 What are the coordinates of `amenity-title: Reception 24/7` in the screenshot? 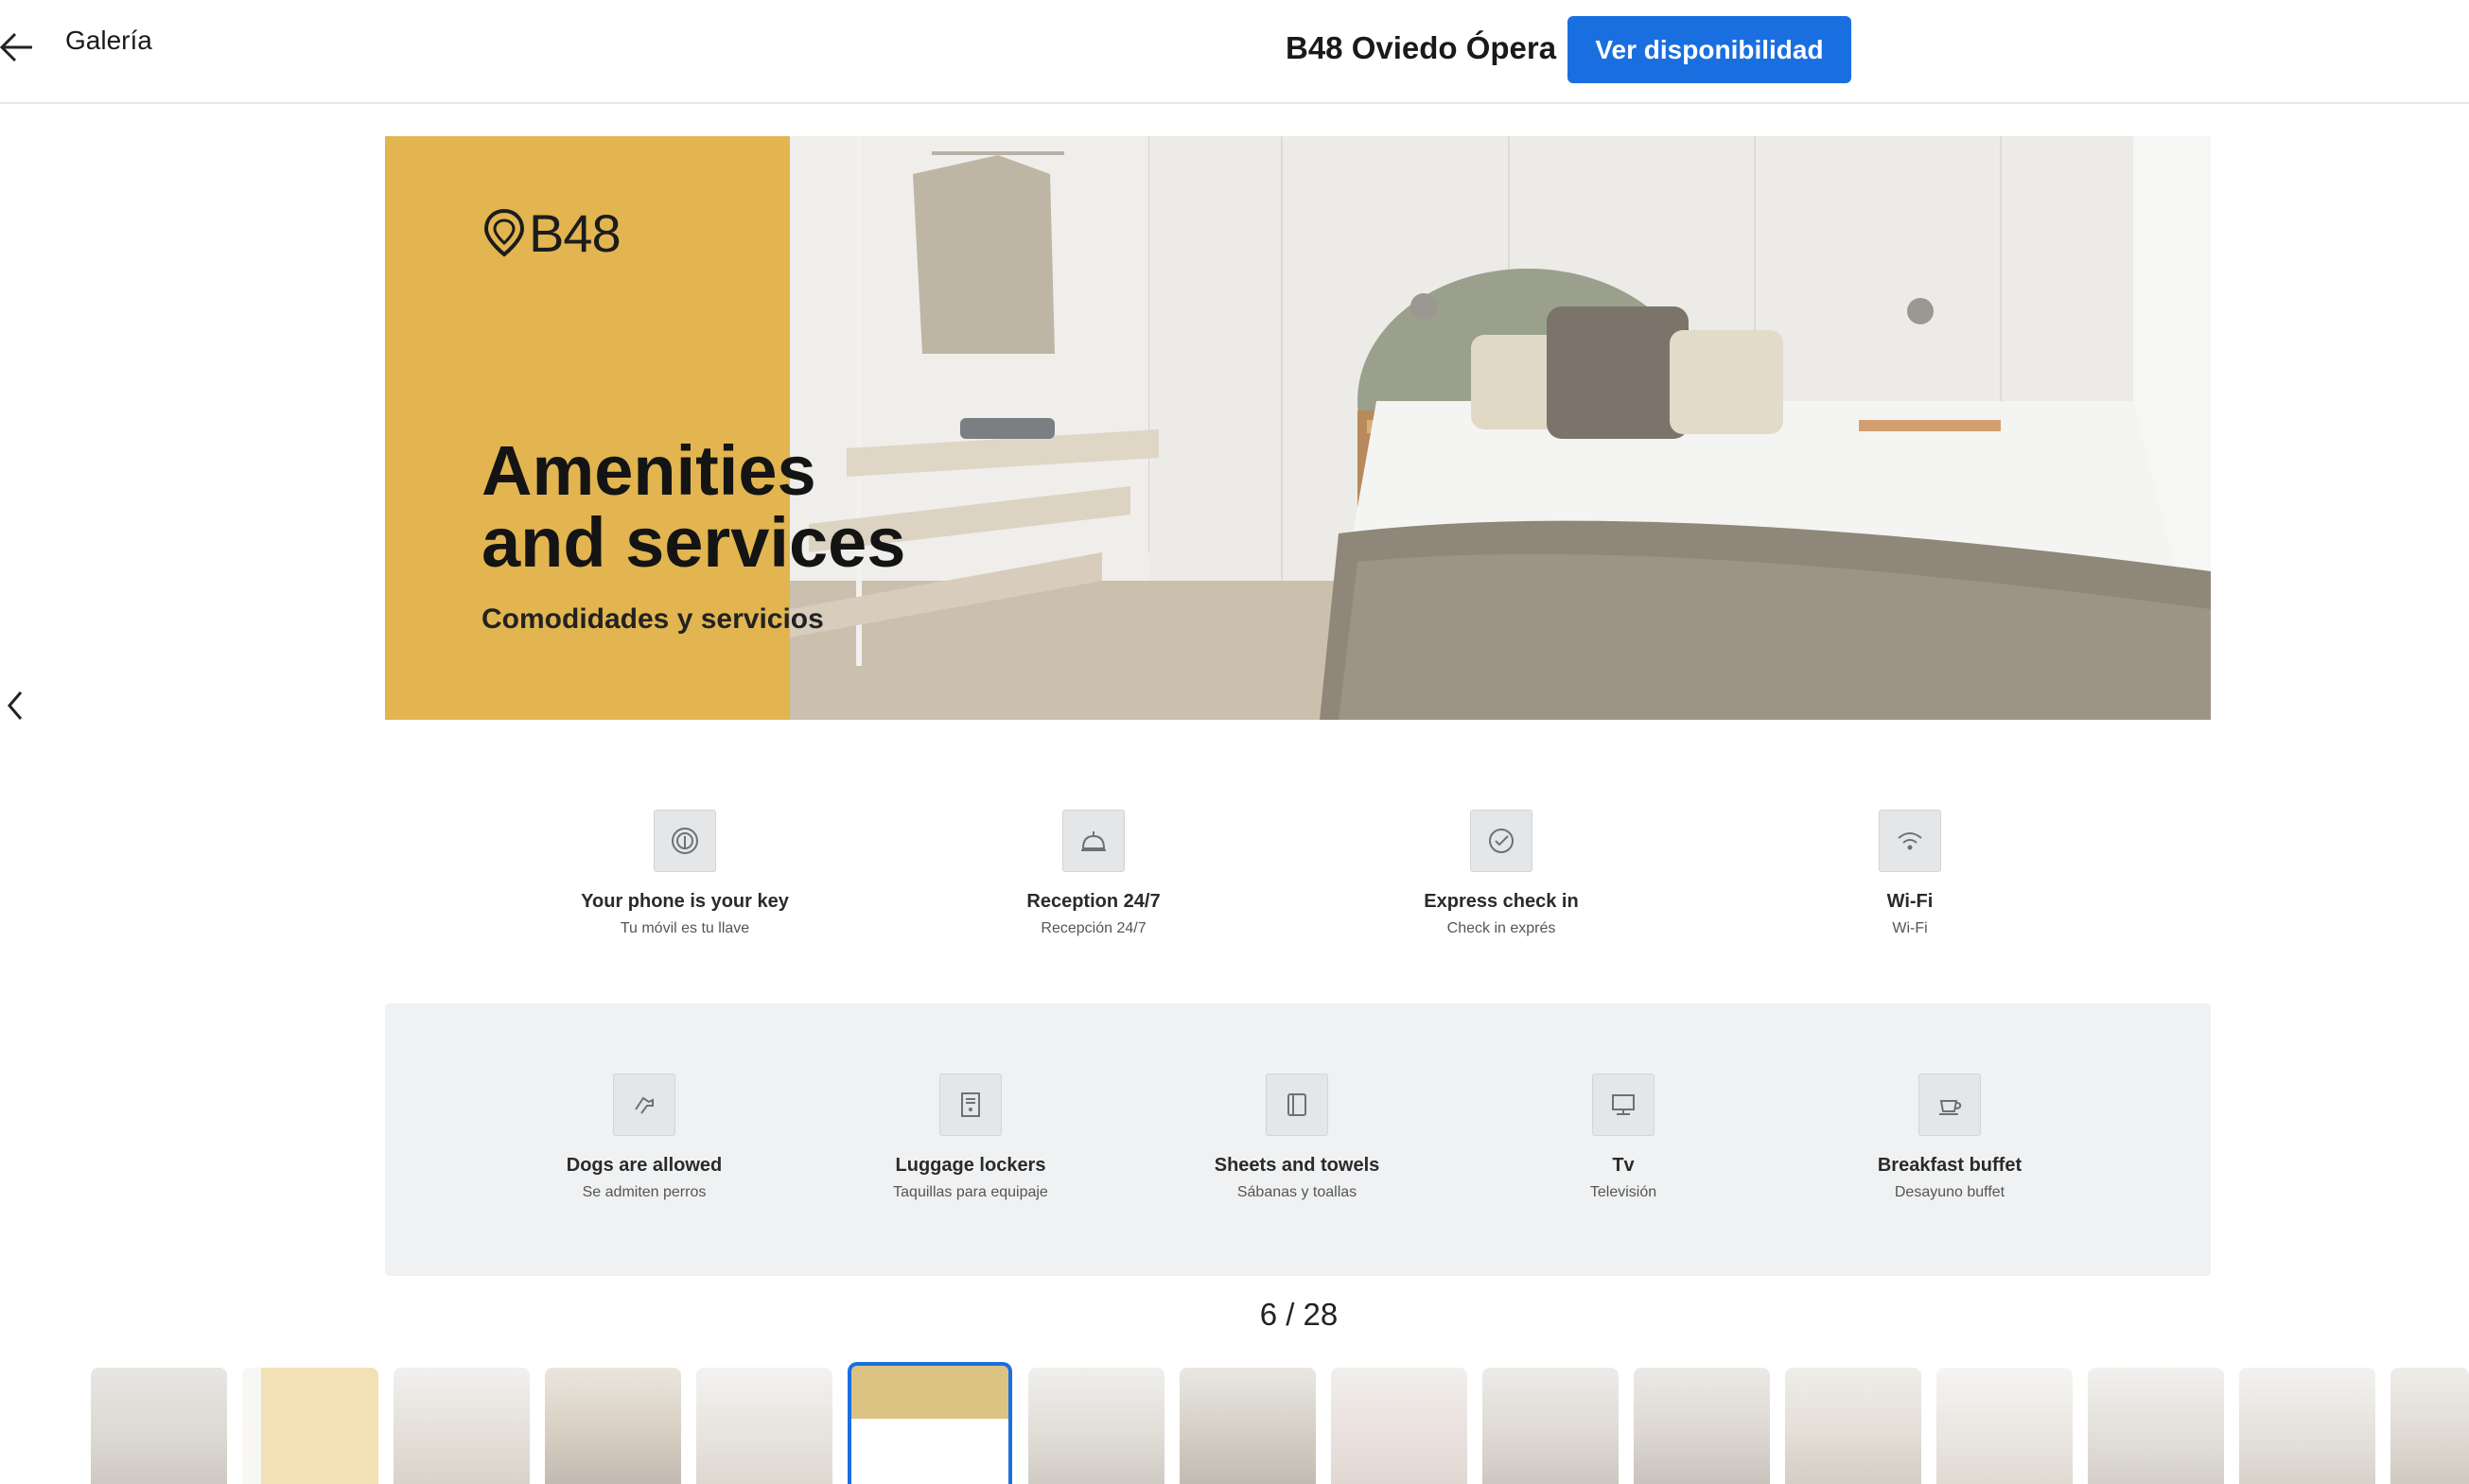 It's located at (1093, 902).